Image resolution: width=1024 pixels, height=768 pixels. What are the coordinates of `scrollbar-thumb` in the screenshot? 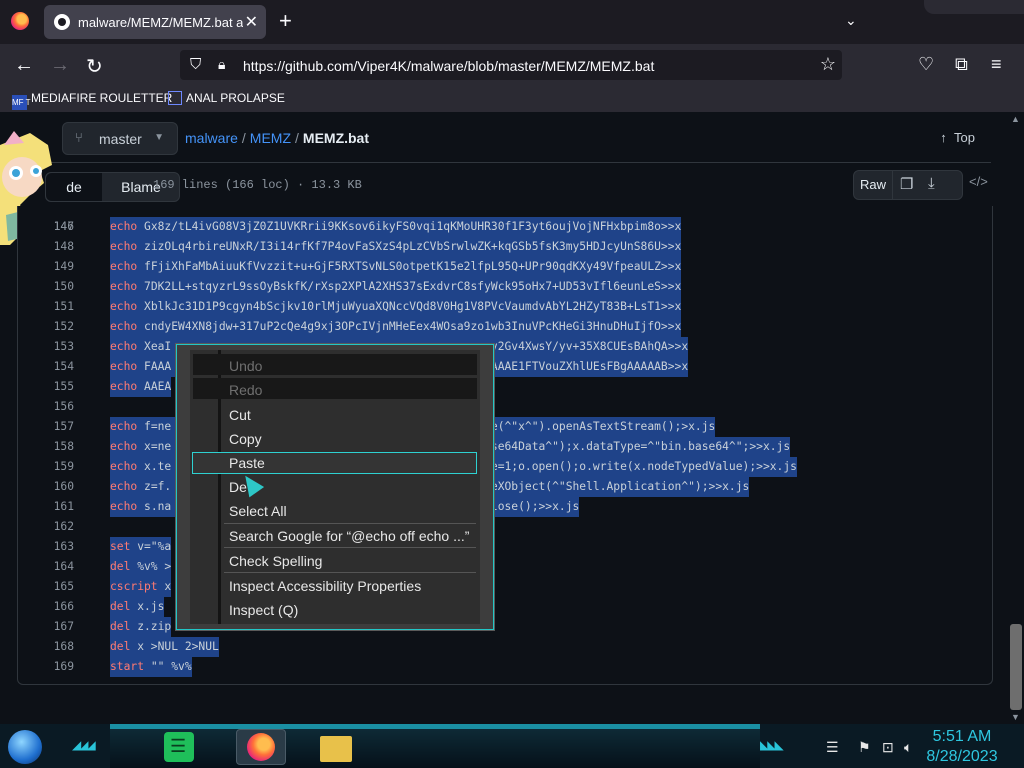 It's located at (1016, 667).